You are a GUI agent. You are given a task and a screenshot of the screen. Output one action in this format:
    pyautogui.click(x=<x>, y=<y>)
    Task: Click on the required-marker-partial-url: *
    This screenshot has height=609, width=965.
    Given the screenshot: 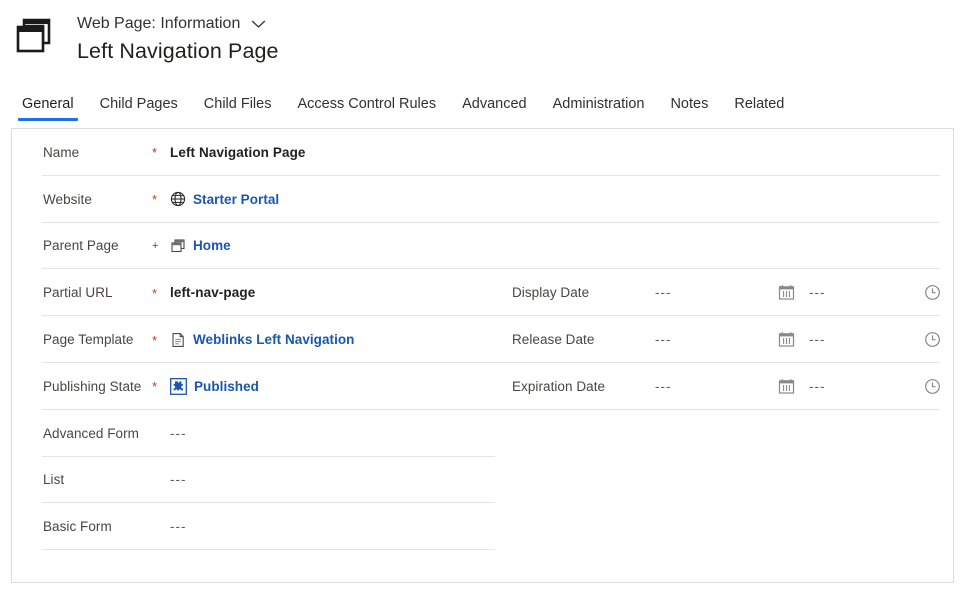 What is the action you would take?
    pyautogui.click(x=155, y=293)
    